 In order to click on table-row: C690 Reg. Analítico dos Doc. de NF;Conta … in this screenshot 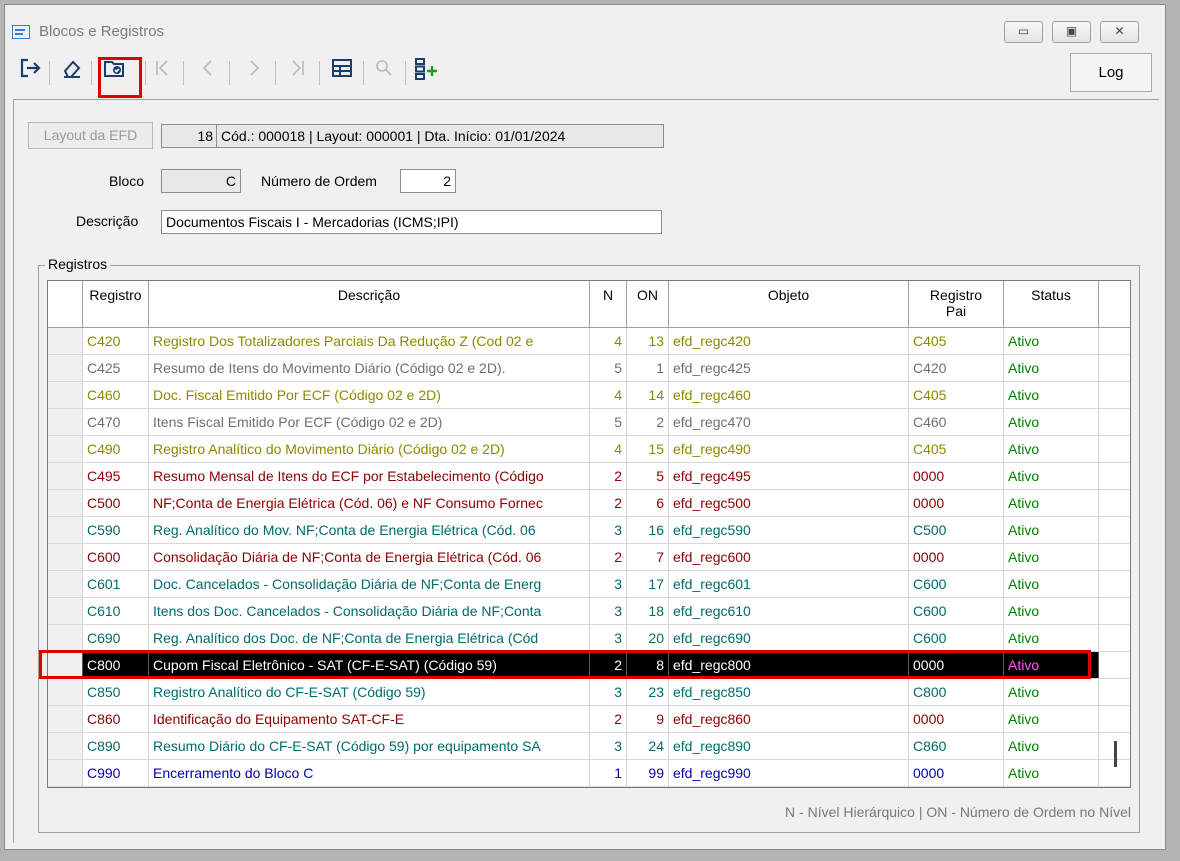, I will do `click(589, 638)`.